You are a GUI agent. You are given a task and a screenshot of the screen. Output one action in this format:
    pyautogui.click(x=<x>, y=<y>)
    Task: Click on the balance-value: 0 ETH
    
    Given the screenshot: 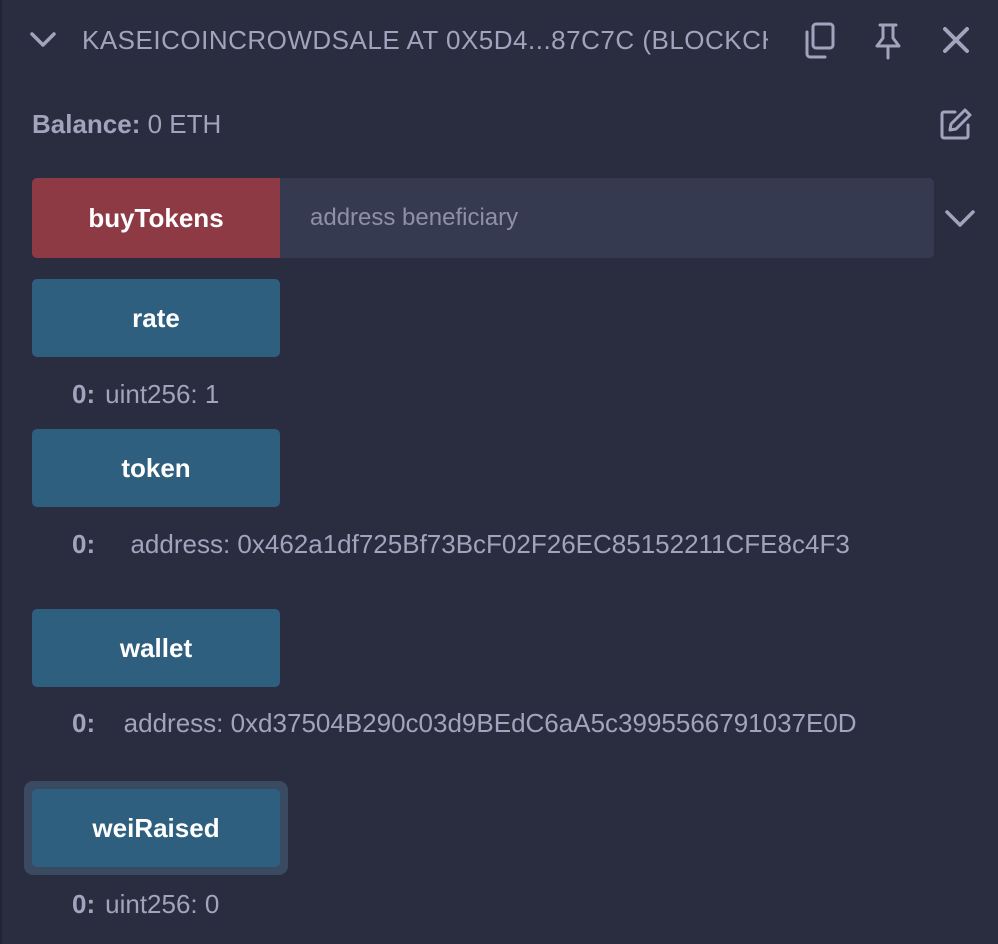 What is the action you would take?
    pyautogui.click(x=184, y=124)
    